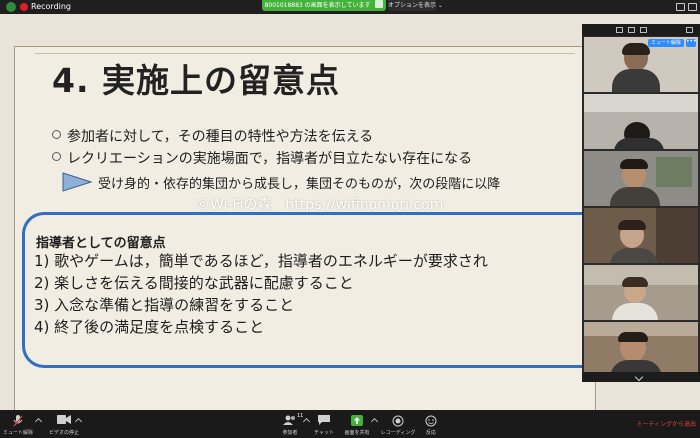  I want to click on minimize-icon, so click(689, 30).